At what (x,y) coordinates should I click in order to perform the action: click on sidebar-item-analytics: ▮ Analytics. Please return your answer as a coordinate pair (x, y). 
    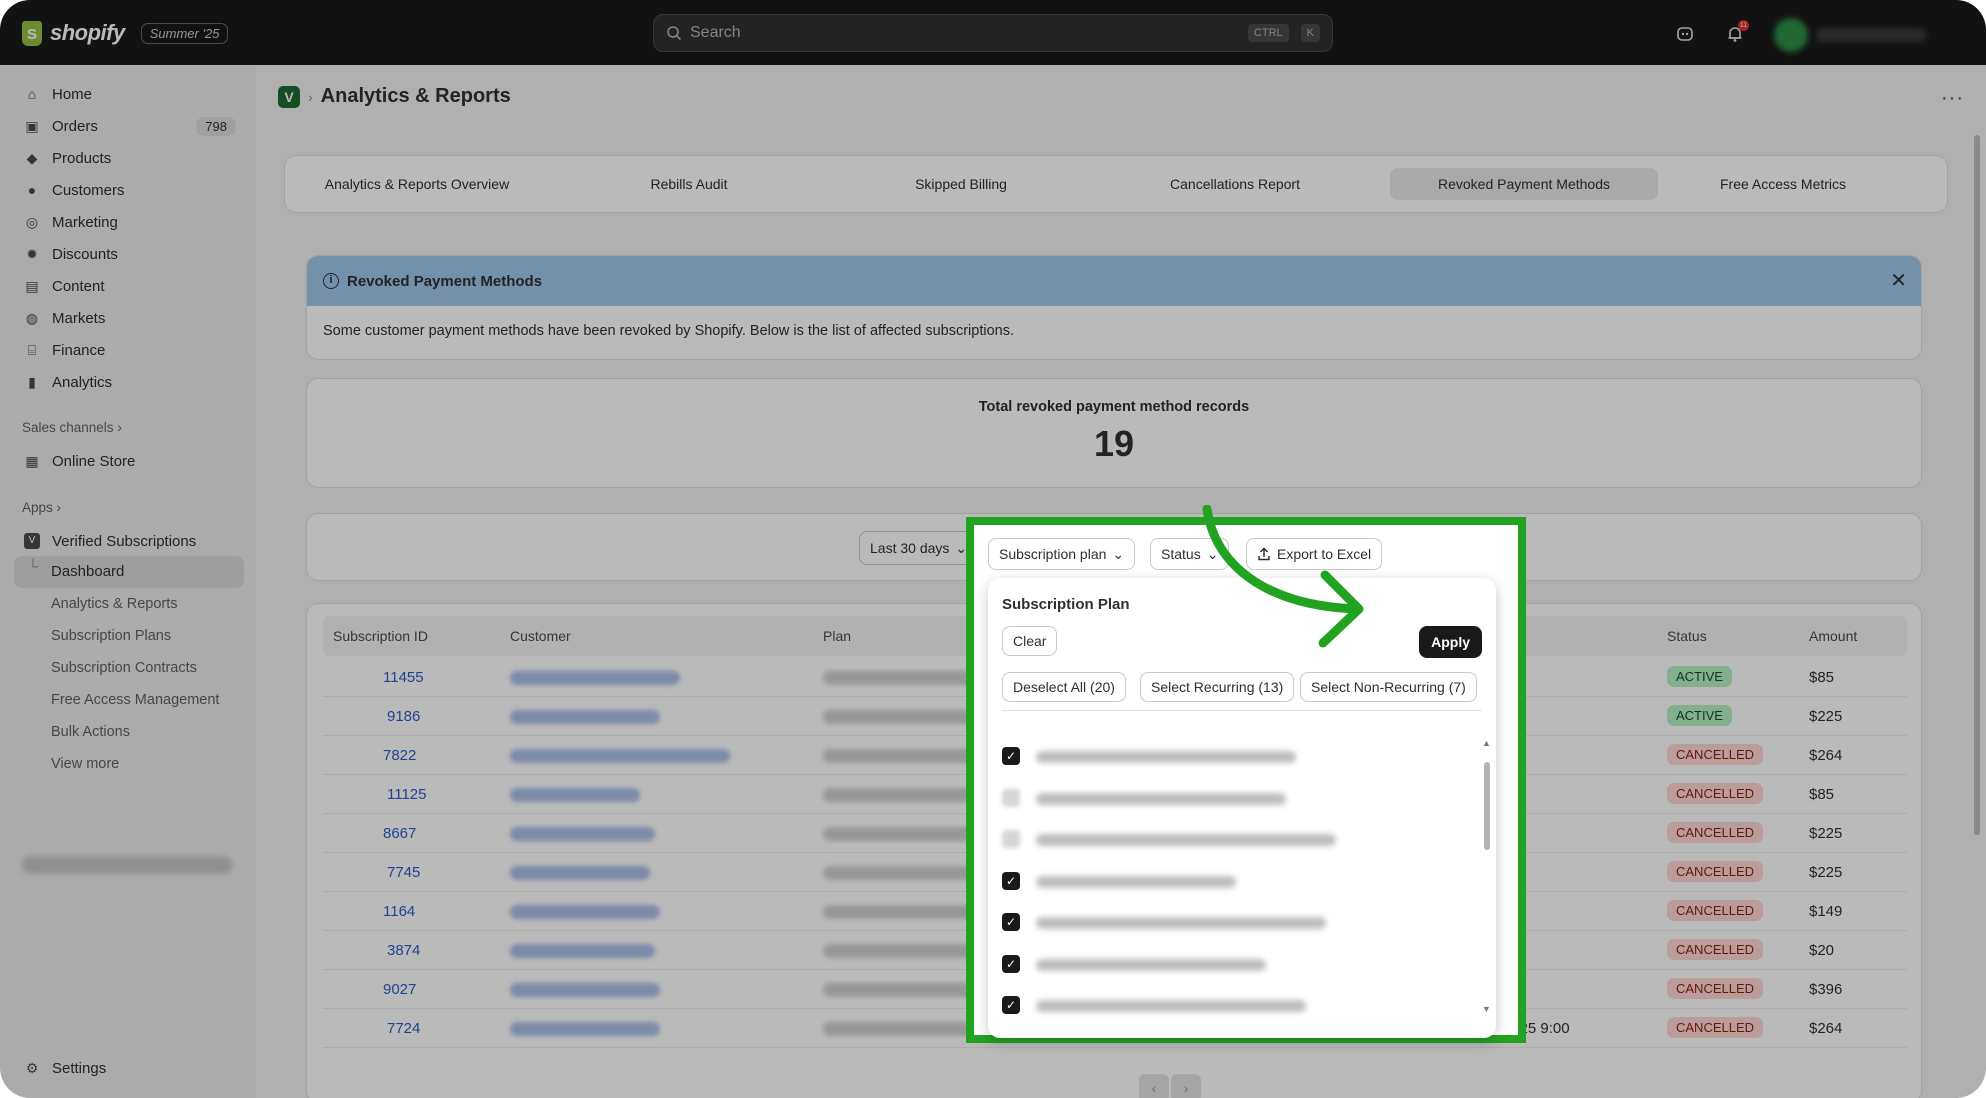
    Looking at the image, I should click on (129, 382).